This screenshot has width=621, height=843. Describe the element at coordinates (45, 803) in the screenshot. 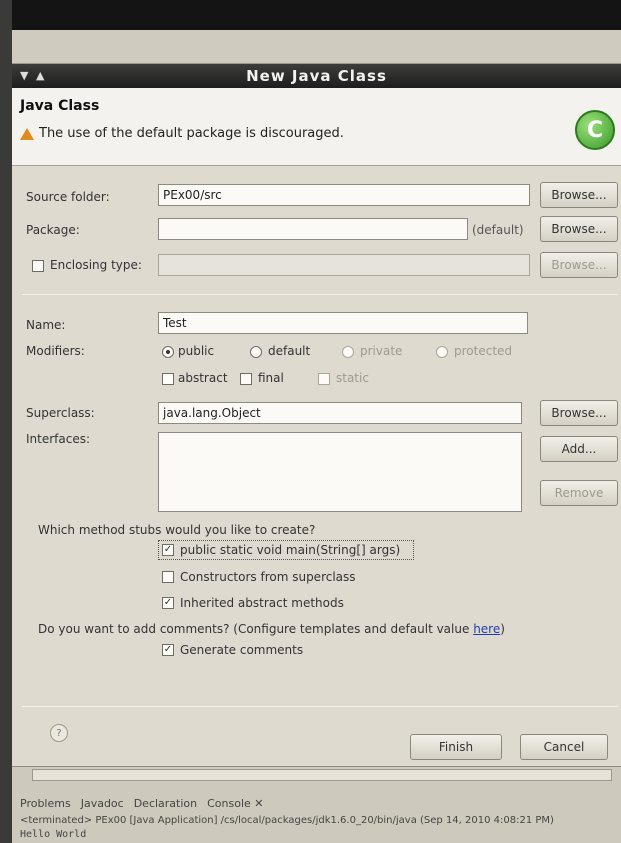

I see `tab-problems: Problems` at that location.